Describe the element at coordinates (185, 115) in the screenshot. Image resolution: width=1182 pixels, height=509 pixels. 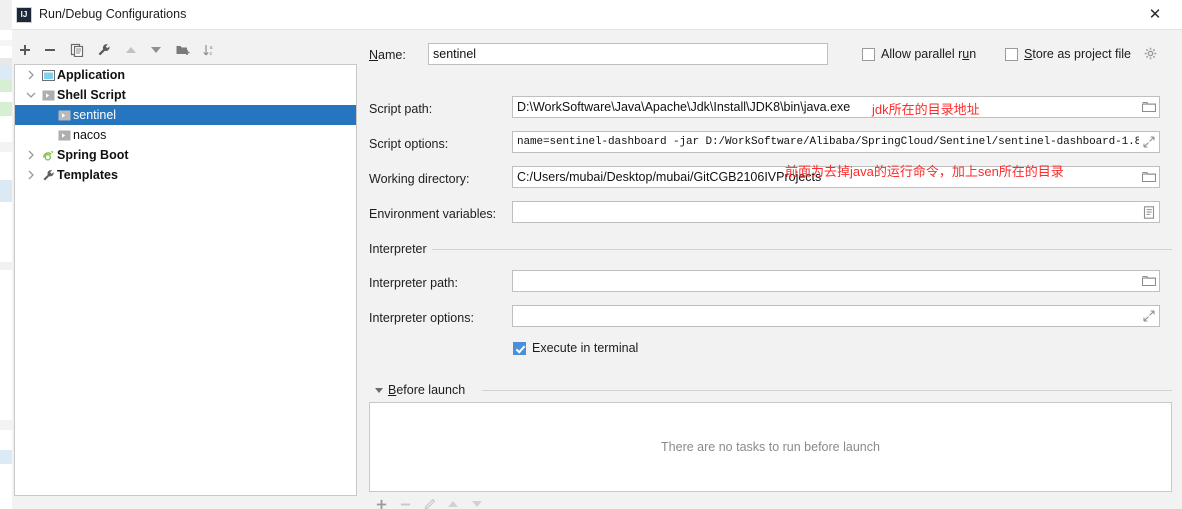
I see `tree-node-sentinel: sentinel` at that location.